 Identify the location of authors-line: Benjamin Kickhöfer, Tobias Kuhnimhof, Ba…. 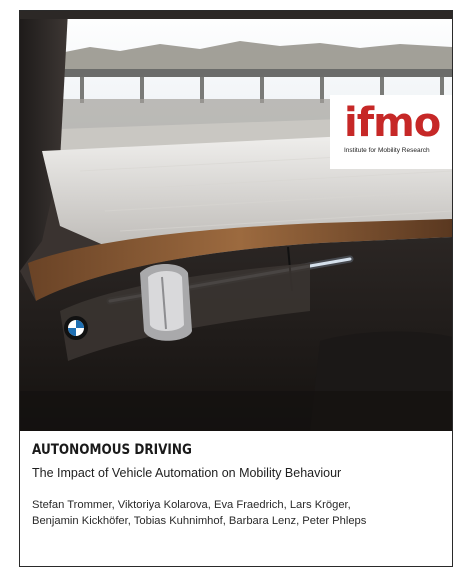
(199, 521).